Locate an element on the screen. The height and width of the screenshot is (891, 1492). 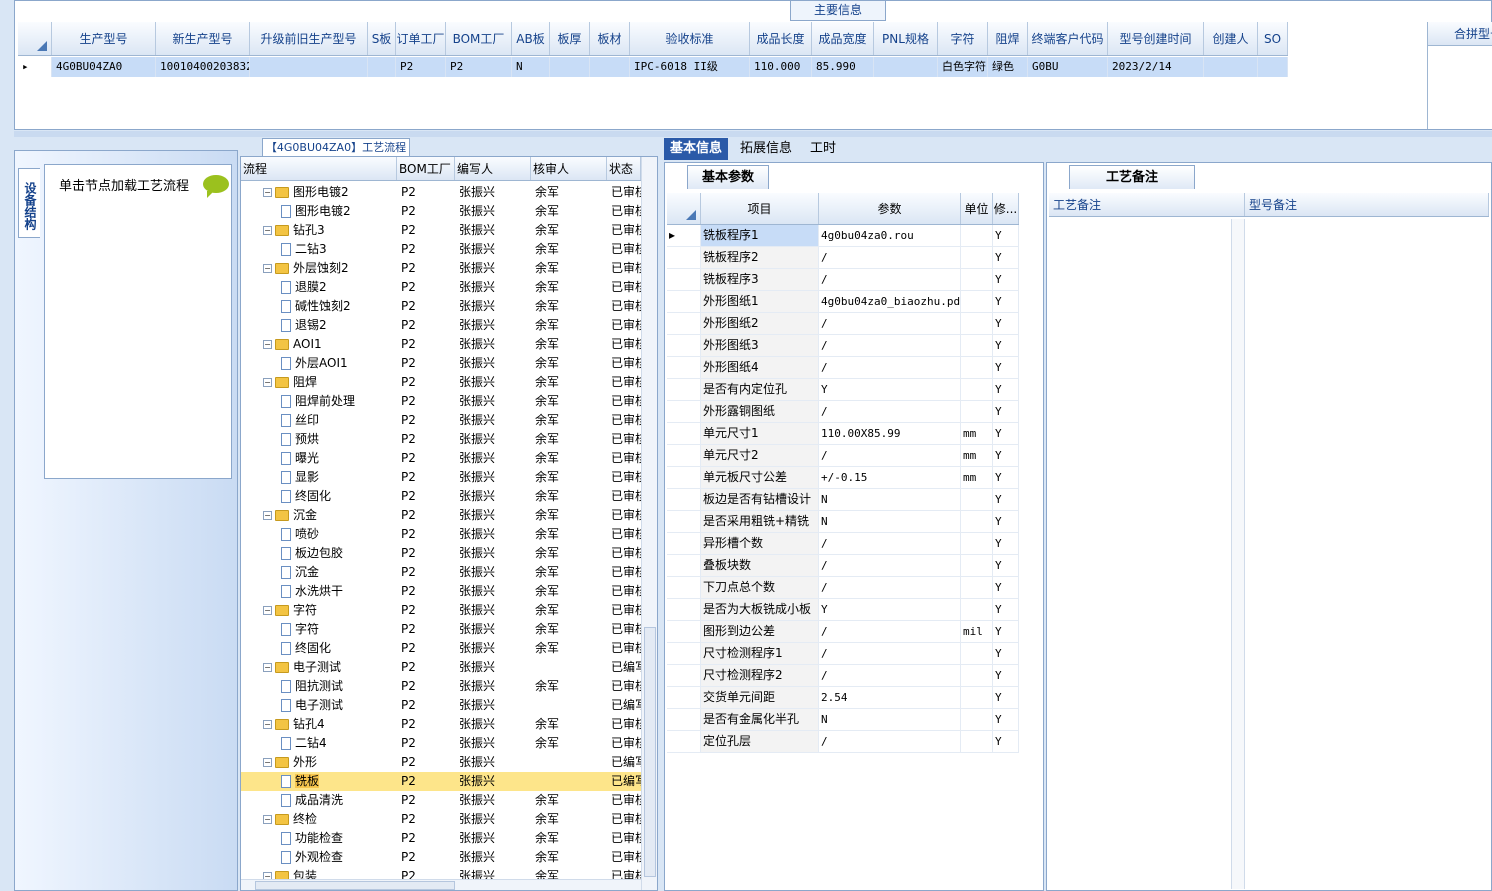
horizontal-splitter is located at coordinates (753, 134).